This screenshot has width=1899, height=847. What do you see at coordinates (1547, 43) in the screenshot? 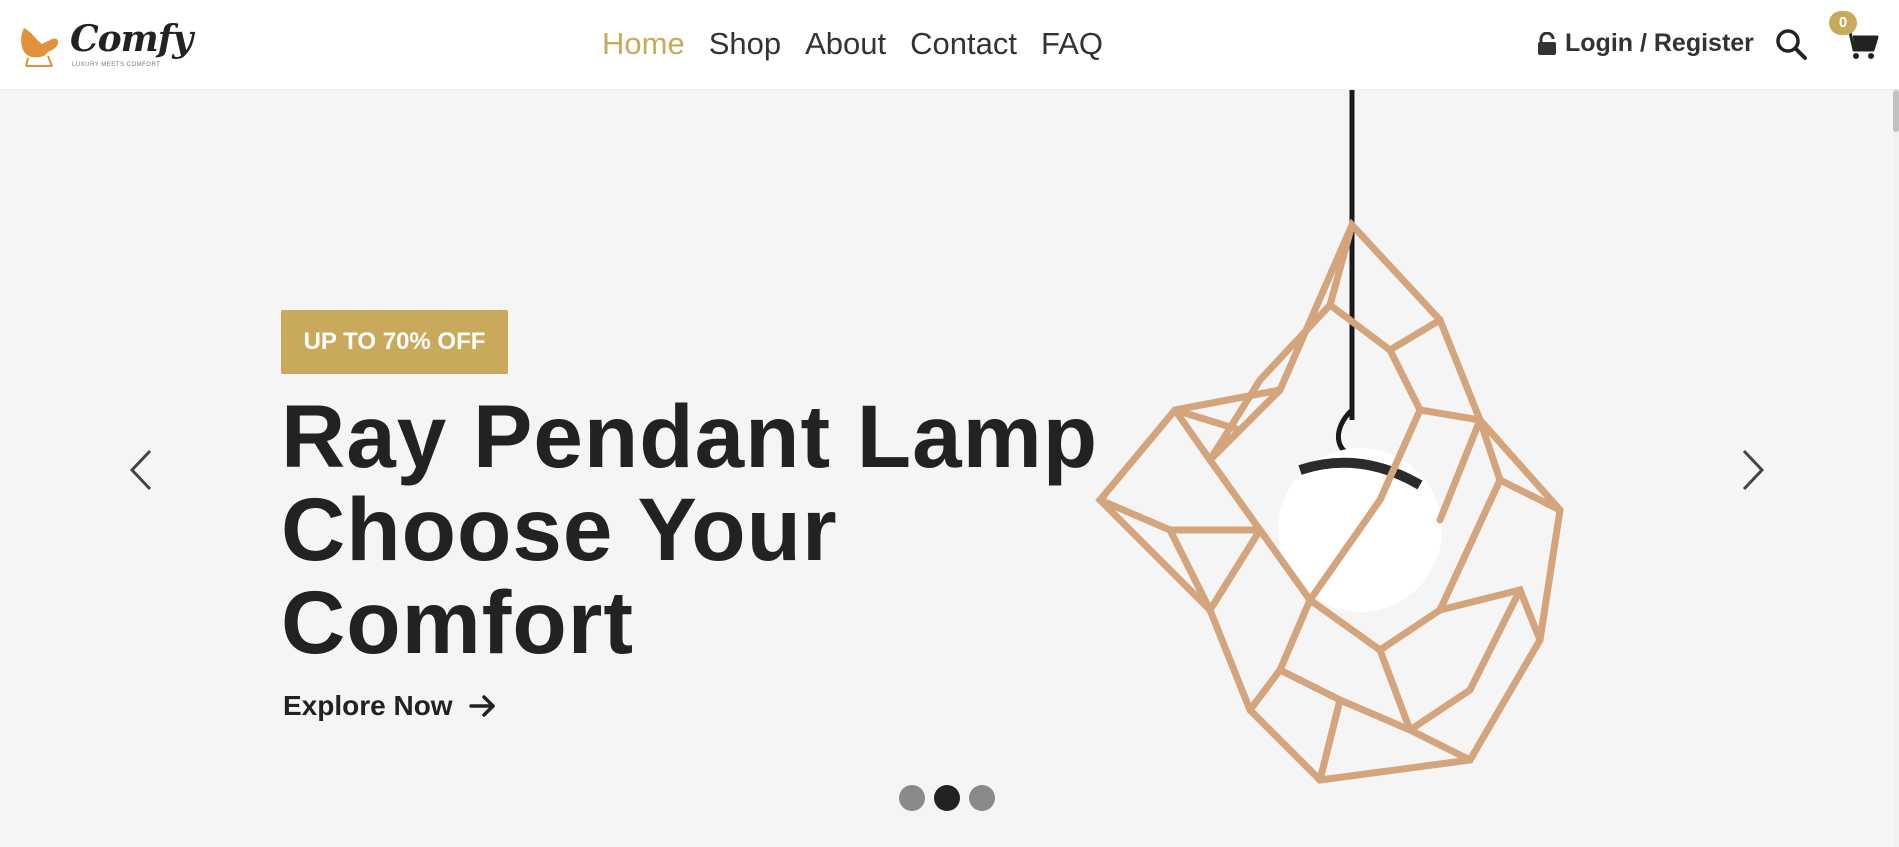
I see `lock-icon` at bounding box center [1547, 43].